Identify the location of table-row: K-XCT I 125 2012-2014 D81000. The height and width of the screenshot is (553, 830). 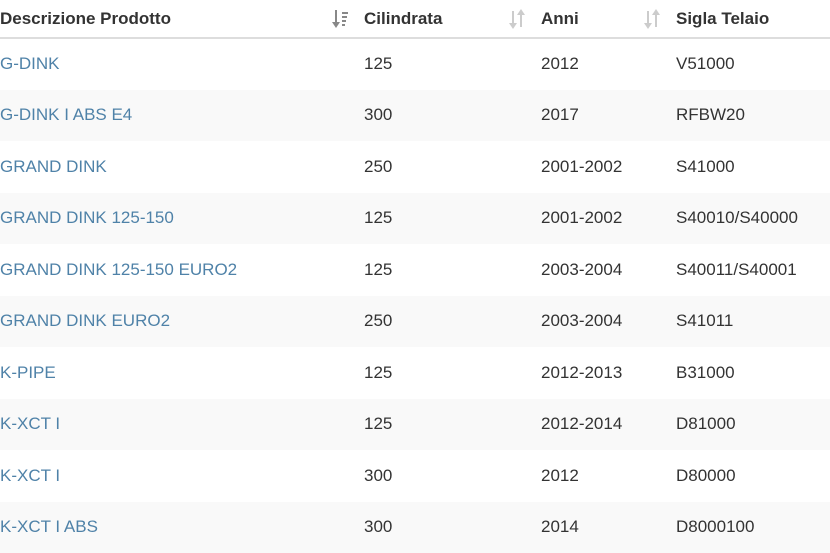
(415, 425).